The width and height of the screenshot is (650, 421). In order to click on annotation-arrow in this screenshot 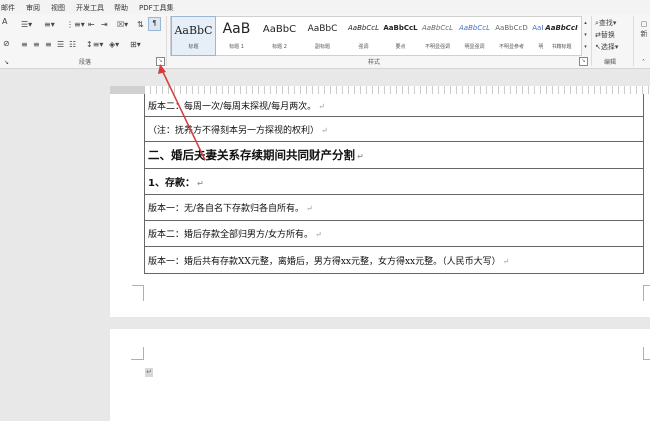, I will do `click(182, 112)`.